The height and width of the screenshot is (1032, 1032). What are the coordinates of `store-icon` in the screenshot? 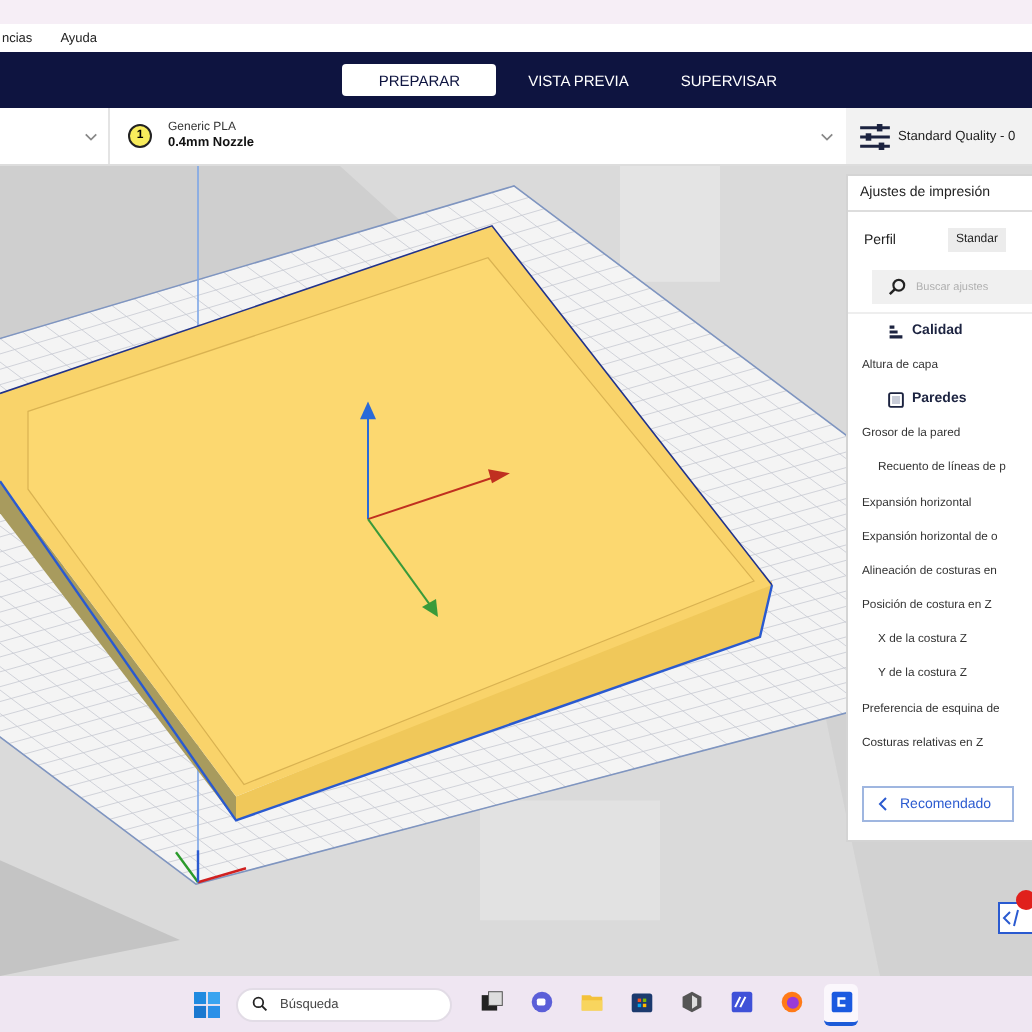 It's located at (641, 1002).